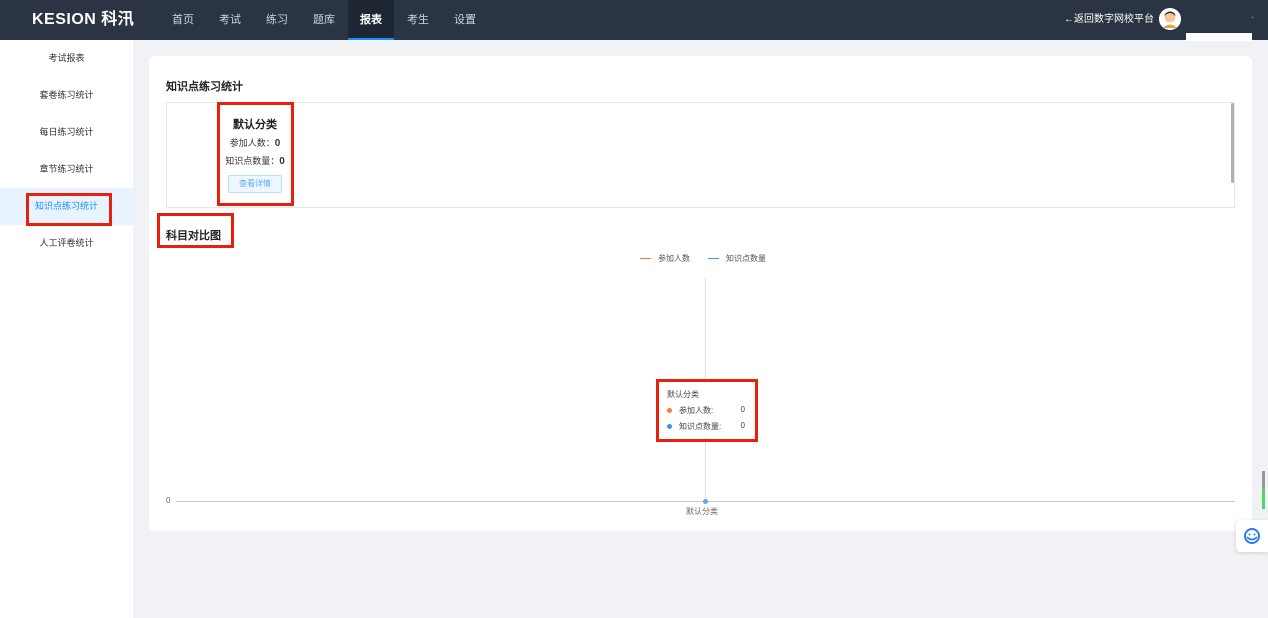 The height and width of the screenshot is (618, 1268). I want to click on legend-knowledge-count-label: 知识点数量, so click(746, 258).